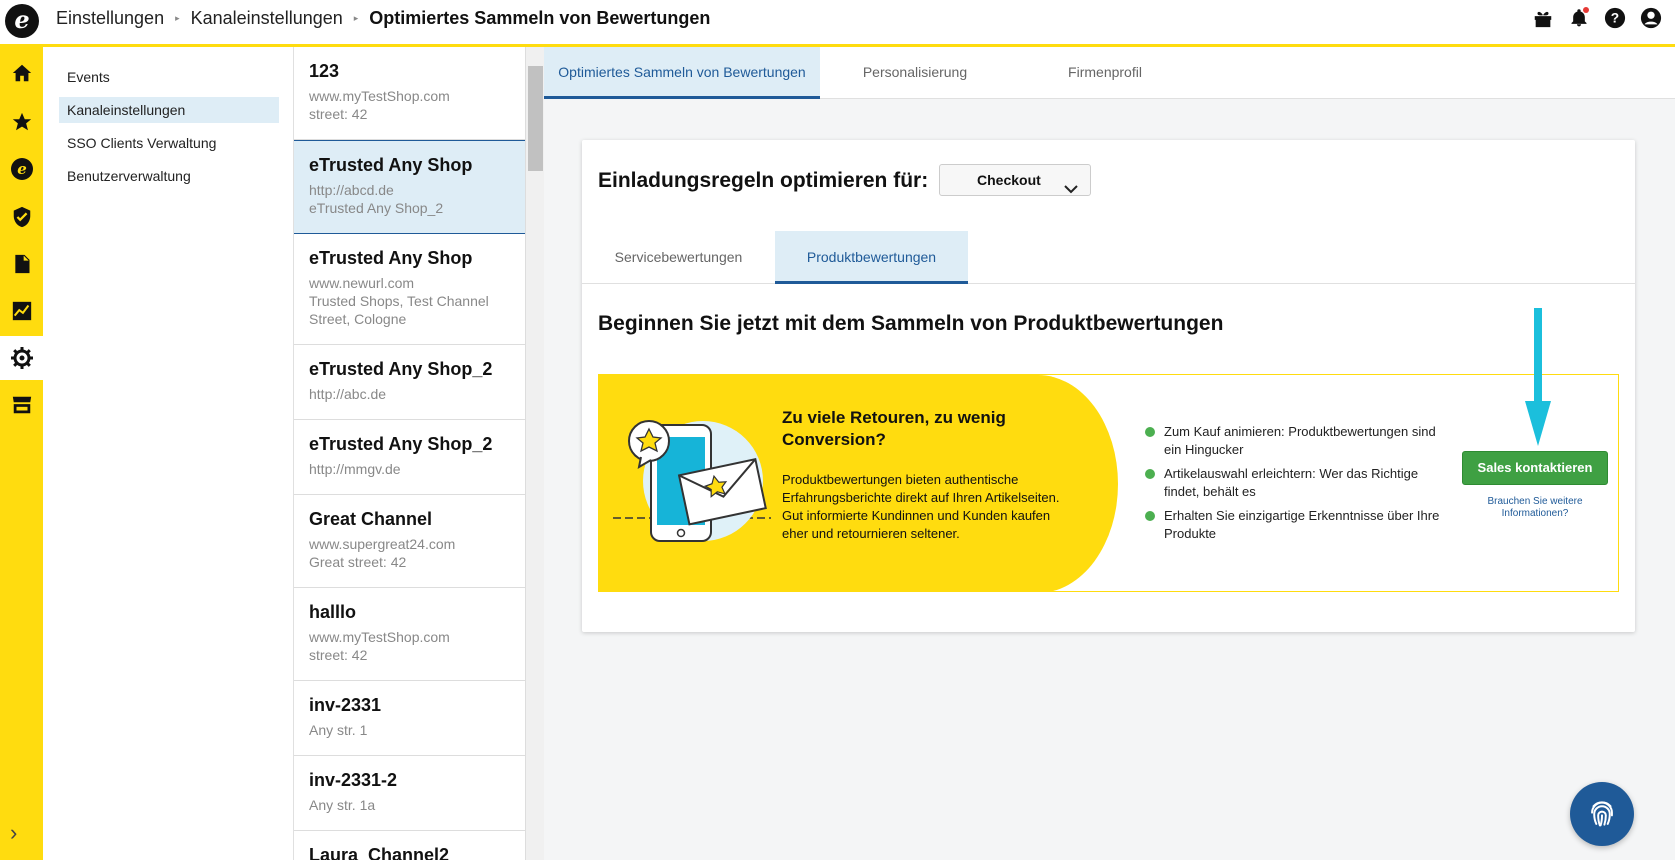 This screenshot has height=860, width=1675. Describe the element at coordinates (345, 705) in the screenshot. I see `channel-name: inv-2331` at that location.